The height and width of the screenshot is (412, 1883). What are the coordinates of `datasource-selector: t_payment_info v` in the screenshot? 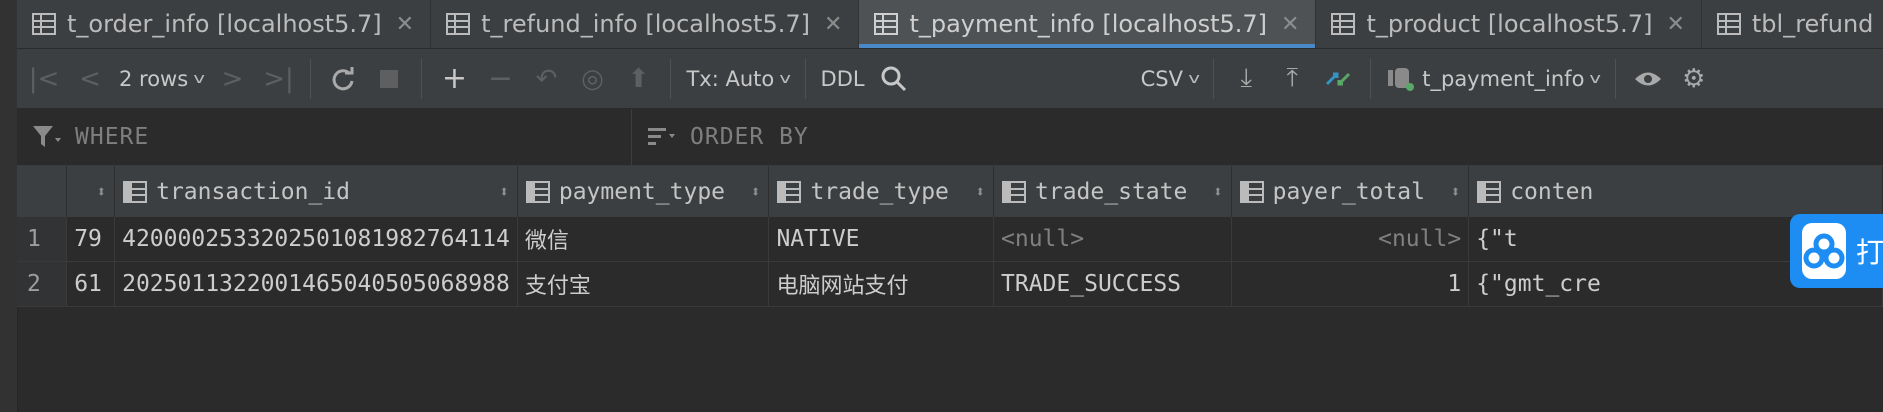 It's located at (1492, 79).